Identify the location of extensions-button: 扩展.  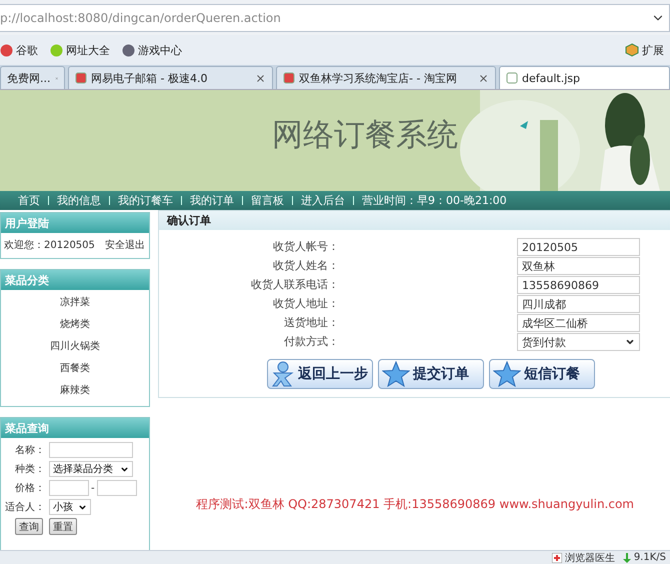
(644, 50).